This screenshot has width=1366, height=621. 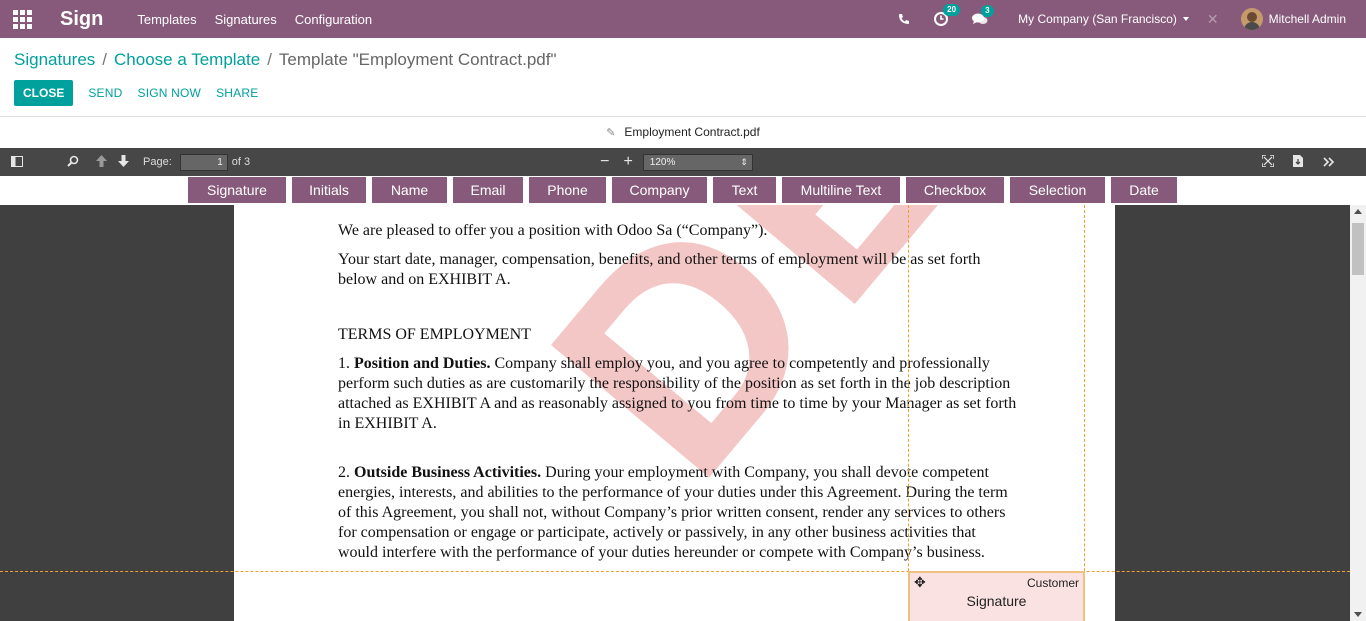 I want to click on section-heading: TERMS OF EMPLOYMENT, so click(x=434, y=334).